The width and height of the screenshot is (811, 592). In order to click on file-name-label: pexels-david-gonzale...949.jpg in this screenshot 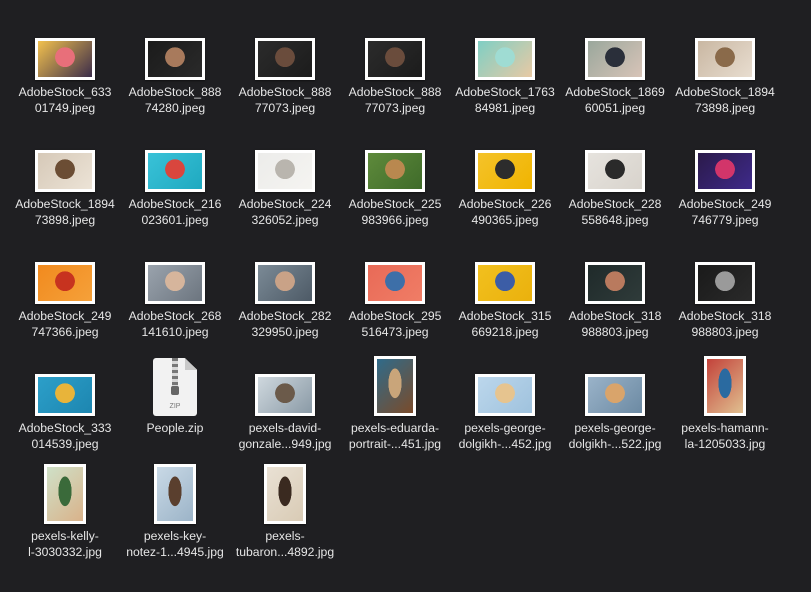, I will do `click(285, 436)`.